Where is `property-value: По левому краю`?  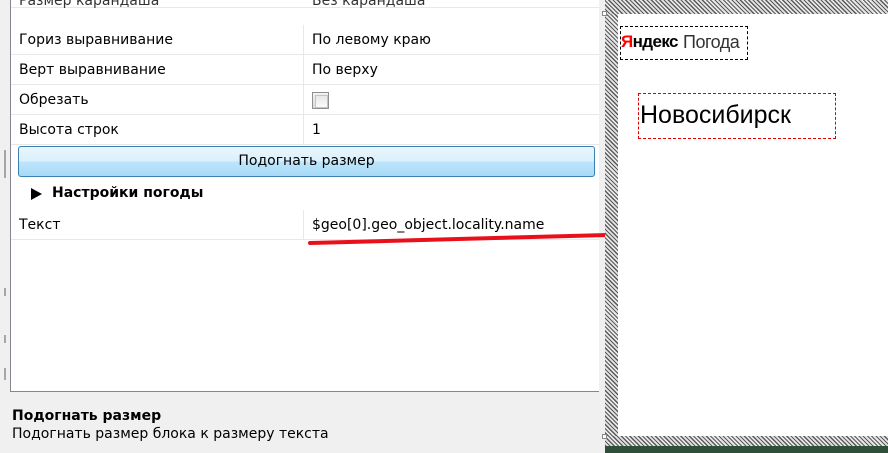 property-value: По левому краю is located at coordinates (371, 40).